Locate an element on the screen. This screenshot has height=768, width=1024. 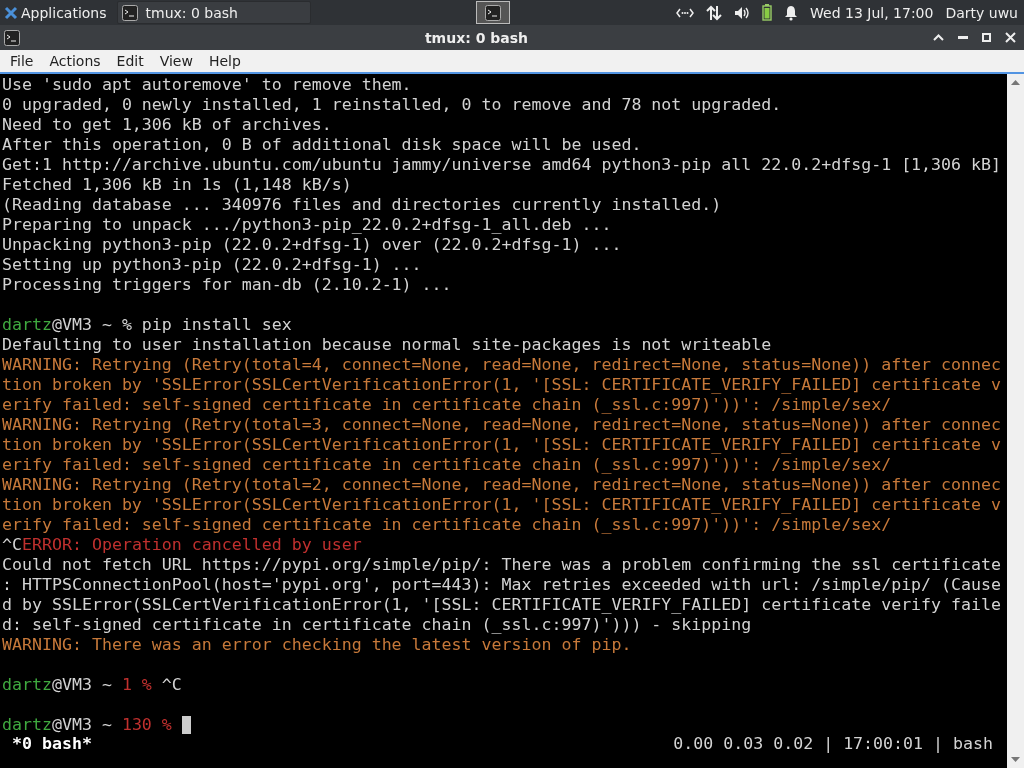
terminal-text: Defaulting to user installation because normal site-packages is not writeable is located at coordinates (387, 345).